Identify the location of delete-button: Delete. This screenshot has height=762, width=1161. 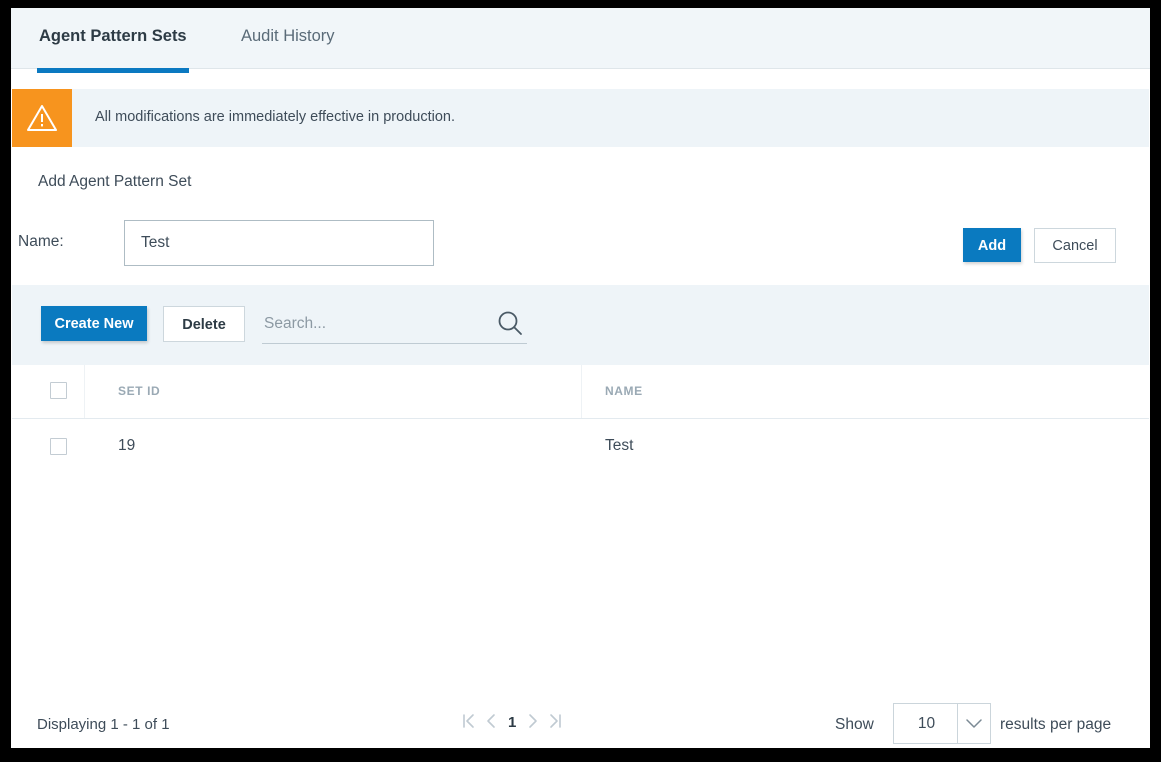
(204, 324).